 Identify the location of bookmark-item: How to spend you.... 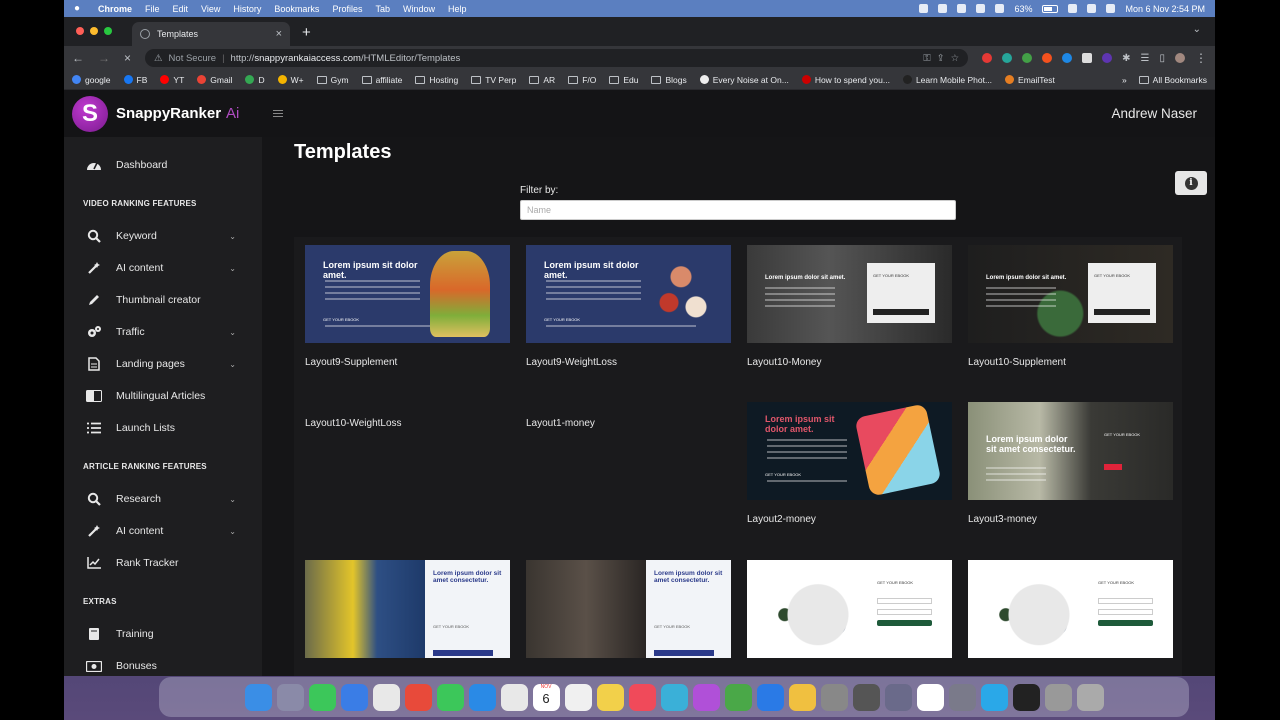
(845, 80).